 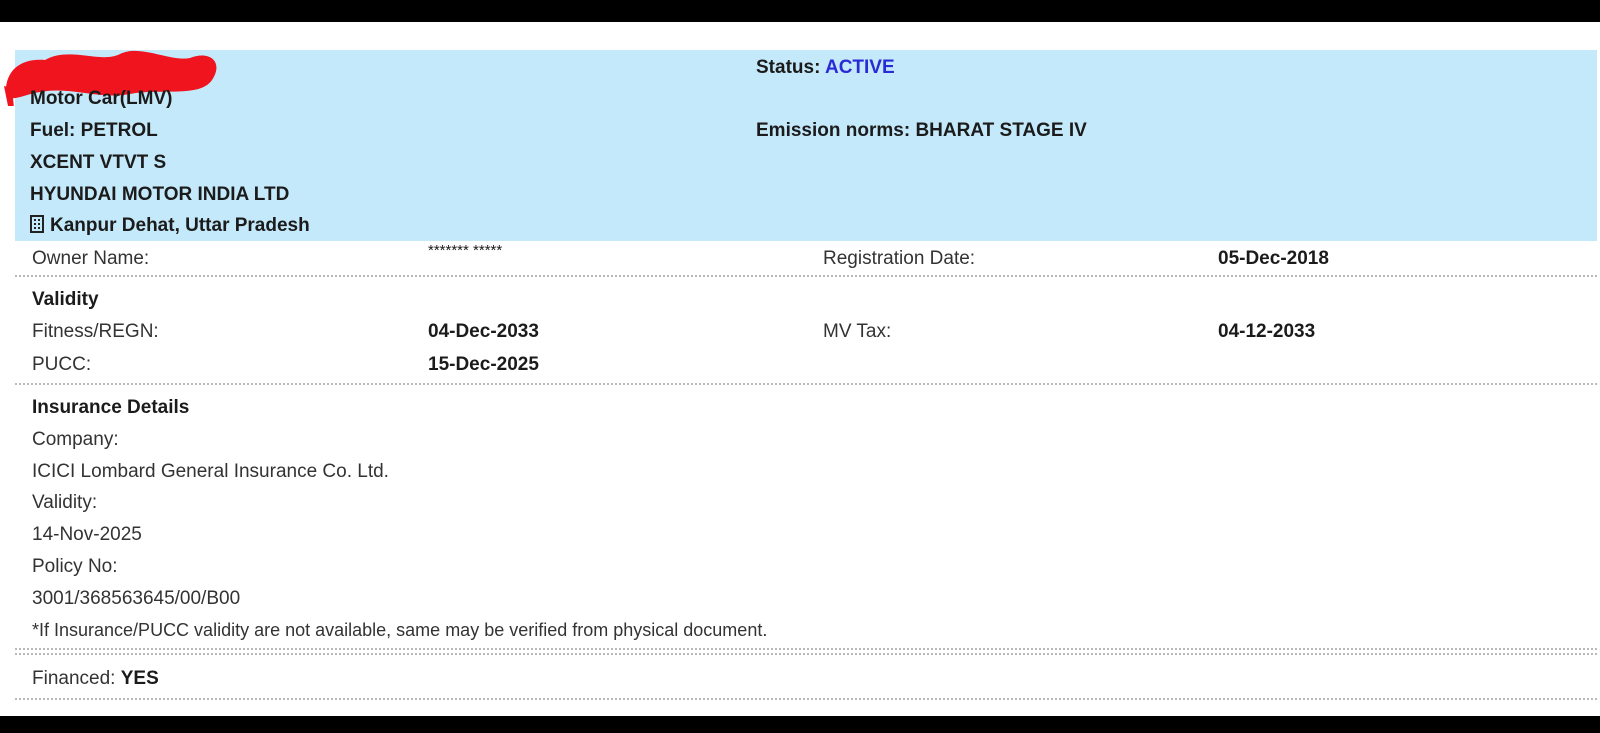 I want to click on financed-label: Financed:, so click(x=74, y=678).